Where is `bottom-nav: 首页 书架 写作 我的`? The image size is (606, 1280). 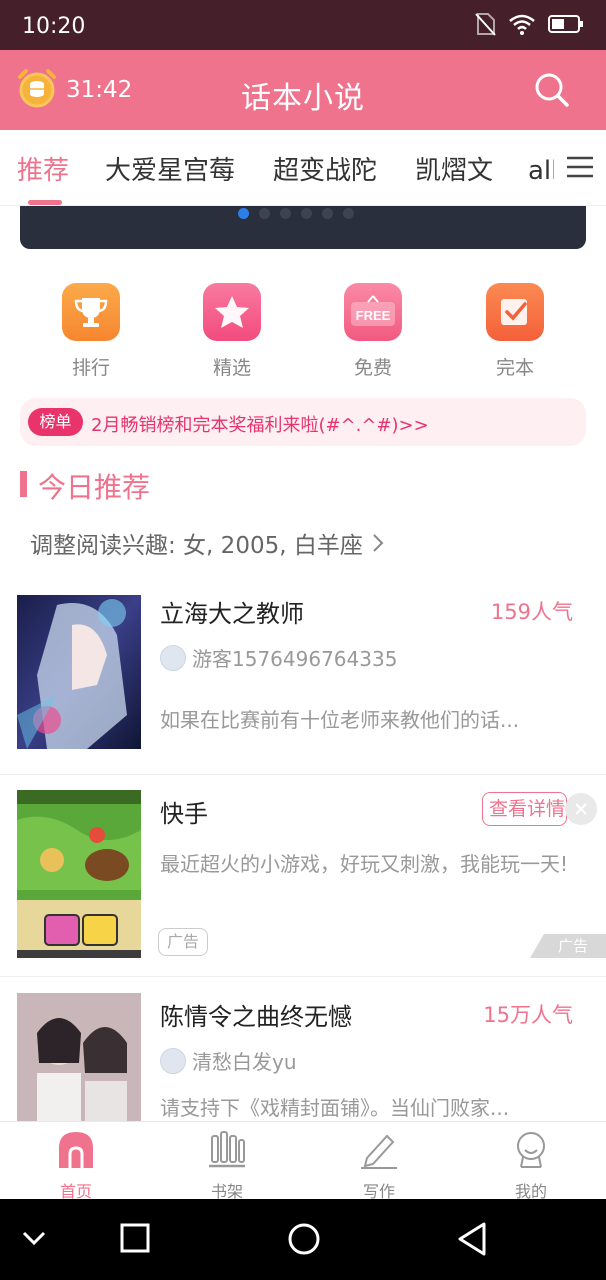 bottom-nav: 首页 书架 写作 我的 is located at coordinates (303, 1161).